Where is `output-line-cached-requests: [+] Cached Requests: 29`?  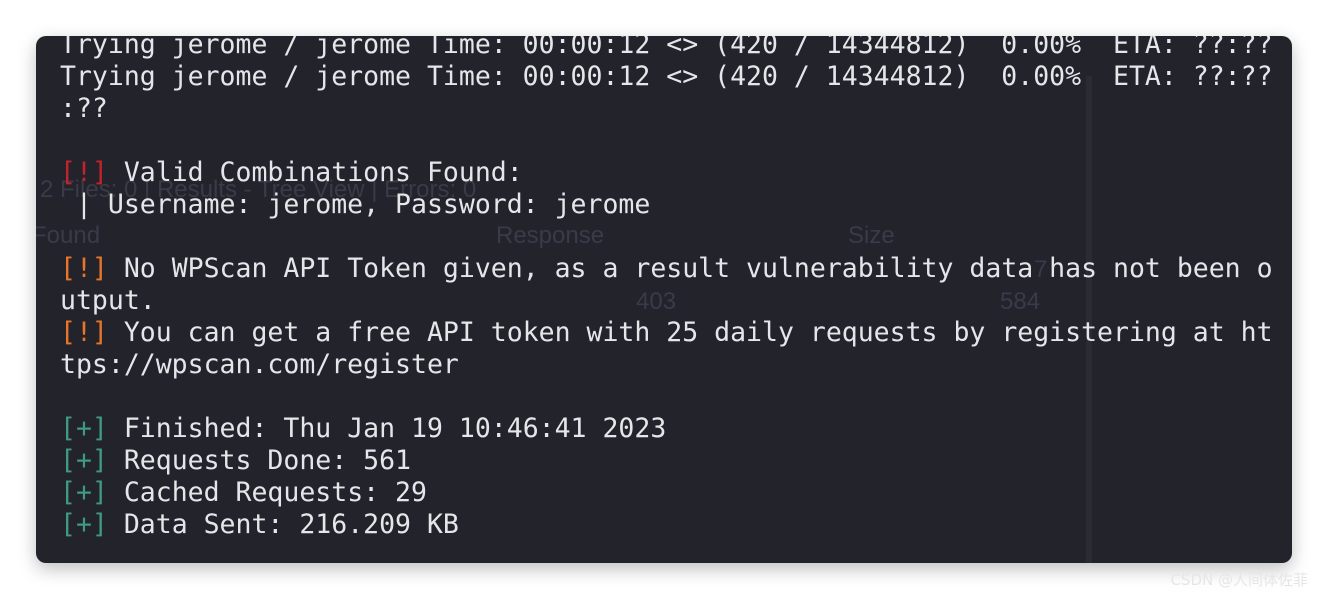 output-line-cached-requests: [+] Cached Requests: 29 is located at coordinates (676, 493).